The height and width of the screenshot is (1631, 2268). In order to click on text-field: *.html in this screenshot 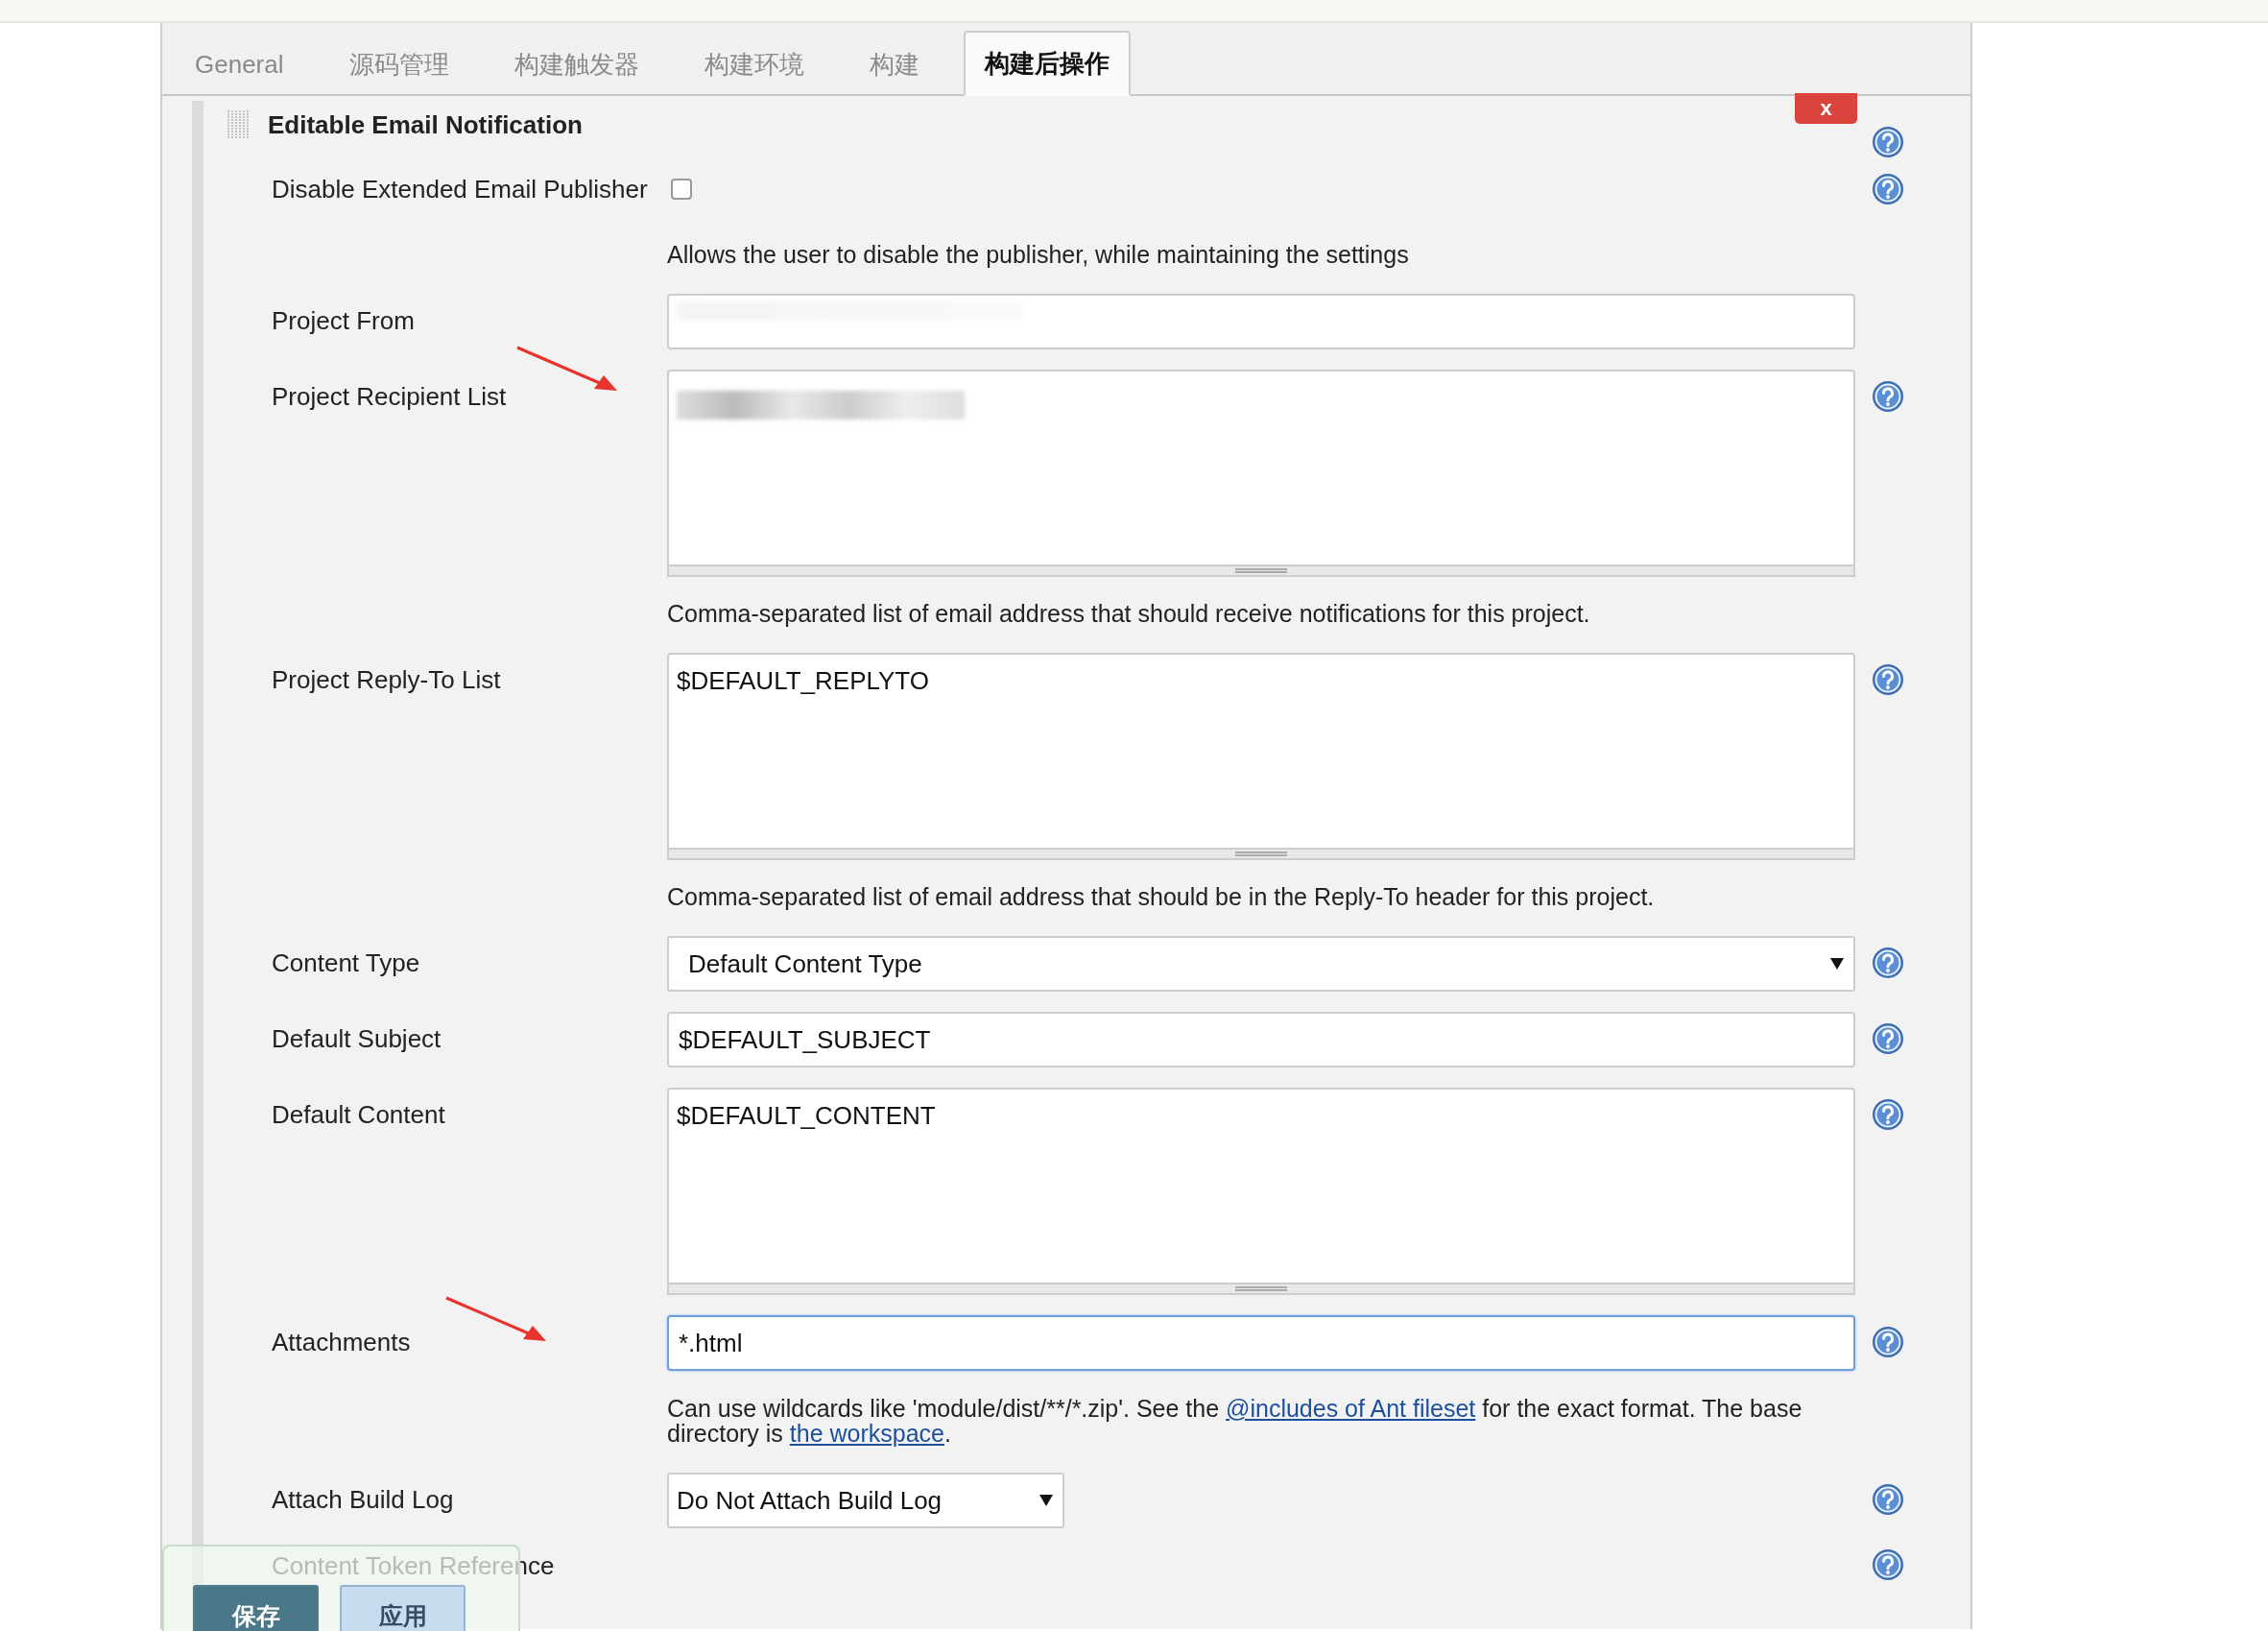, I will do `click(1261, 1343)`.